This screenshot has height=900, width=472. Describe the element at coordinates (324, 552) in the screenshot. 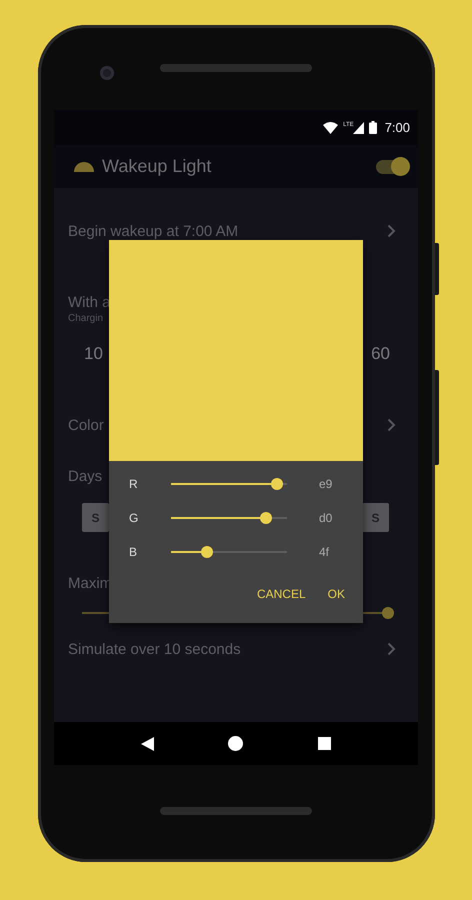

I see `channel-value: 4f` at that location.